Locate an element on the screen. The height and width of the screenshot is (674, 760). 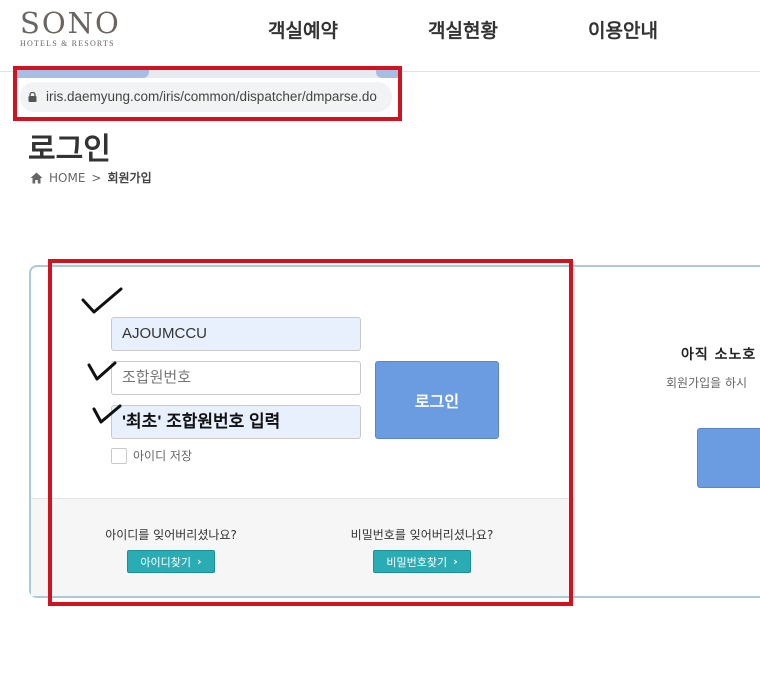
logo: SONO HOTELS & RESORTS is located at coordinates (70, 27).